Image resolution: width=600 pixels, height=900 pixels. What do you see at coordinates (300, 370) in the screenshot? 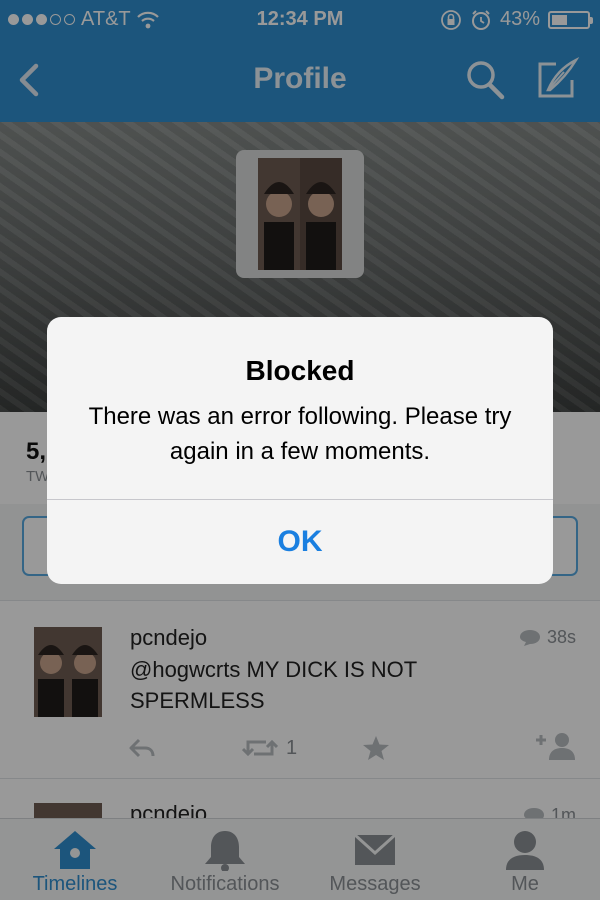
I see `alert-title: Blocked` at bounding box center [300, 370].